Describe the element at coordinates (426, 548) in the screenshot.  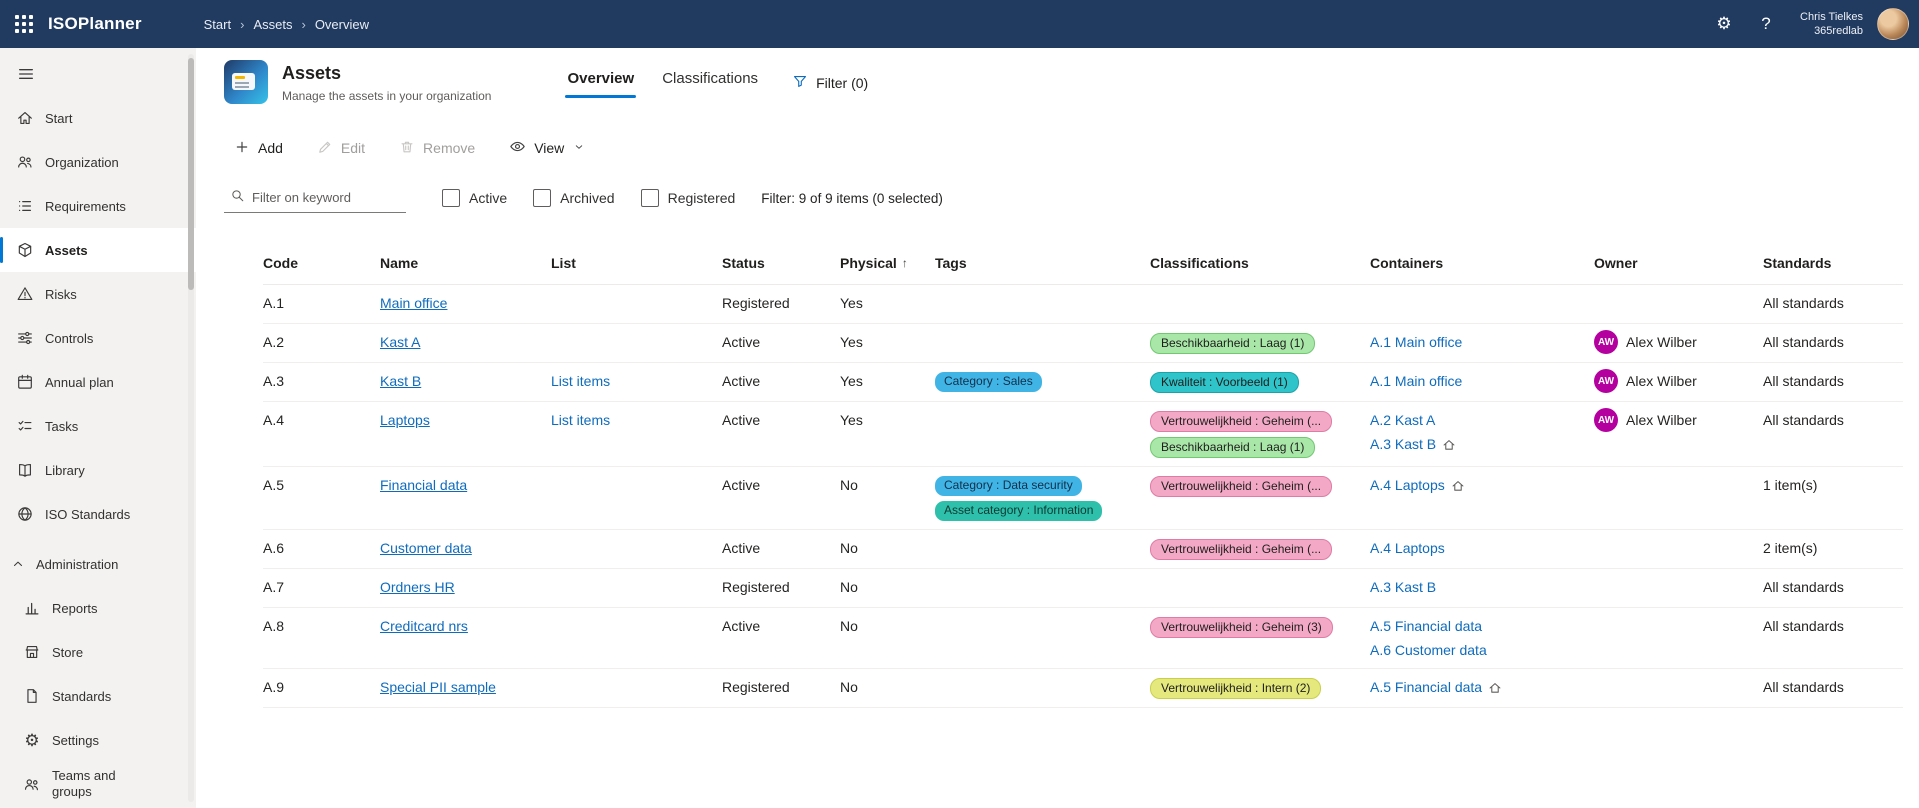
I see `asset-name-link: Customer data` at that location.